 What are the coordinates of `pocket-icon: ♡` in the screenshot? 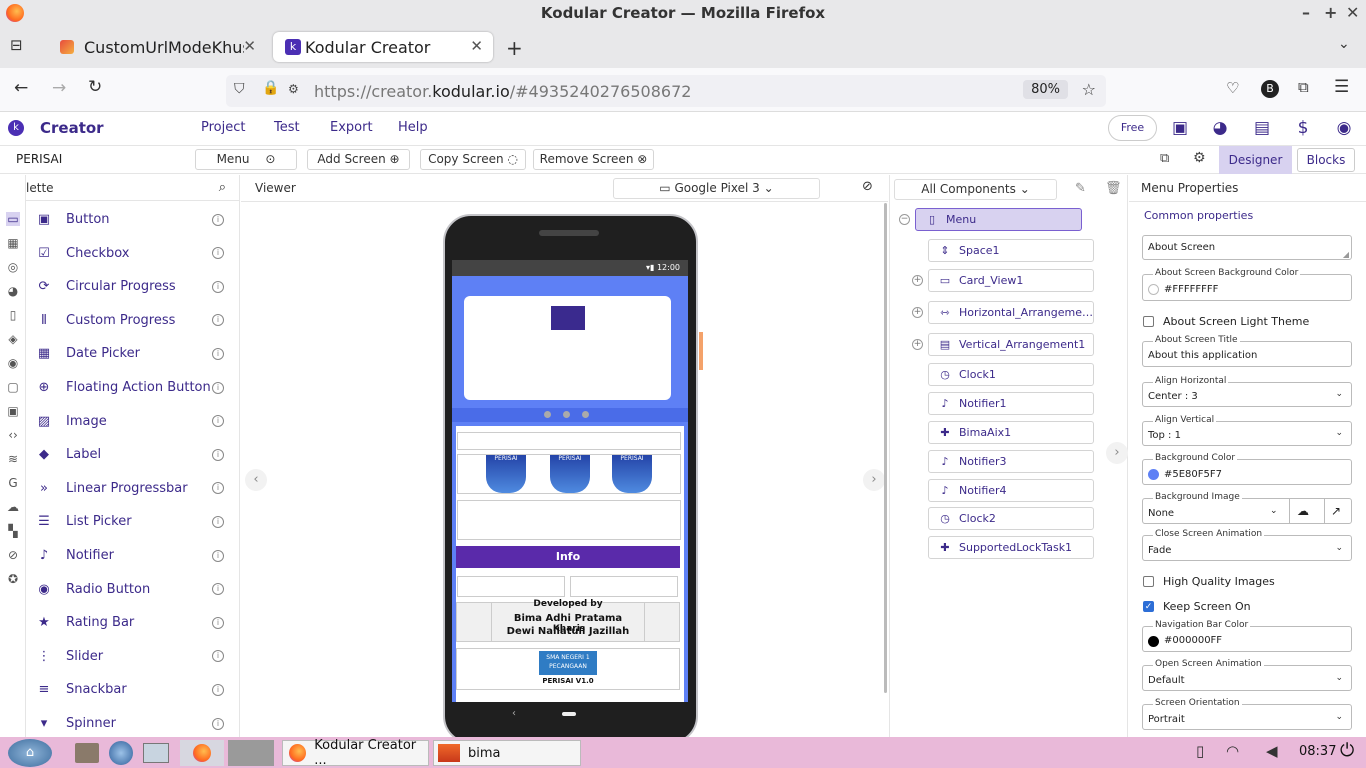 It's located at (1232, 88).